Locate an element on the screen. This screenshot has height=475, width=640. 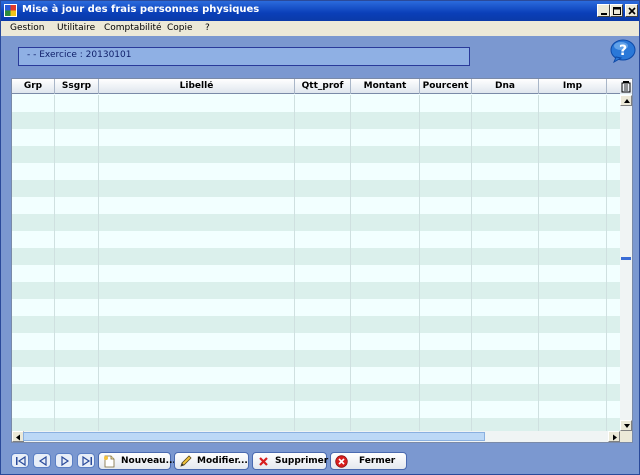
scroll-down-button is located at coordinates (626, 425).